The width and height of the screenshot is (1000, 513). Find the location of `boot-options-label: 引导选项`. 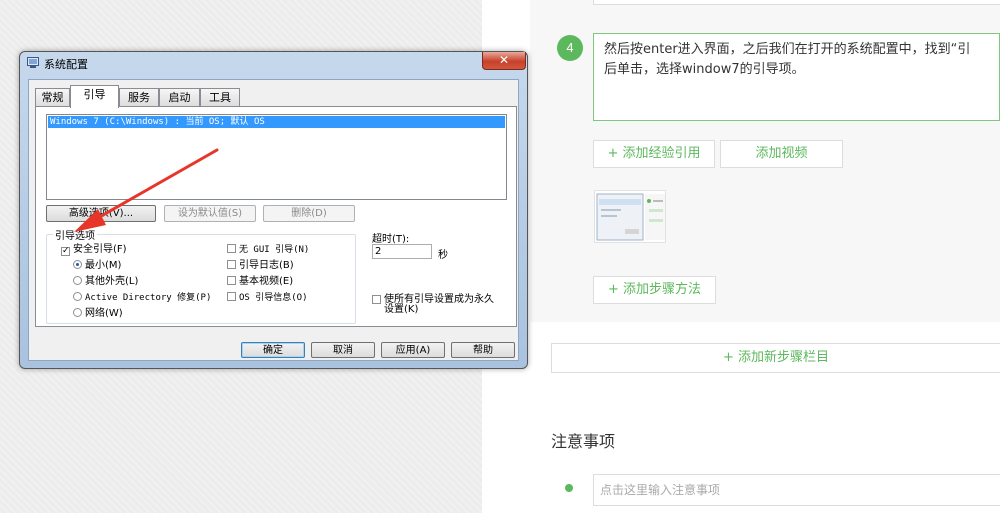

boot-options-label: 引导选项 is located at coordinates (75, 234).